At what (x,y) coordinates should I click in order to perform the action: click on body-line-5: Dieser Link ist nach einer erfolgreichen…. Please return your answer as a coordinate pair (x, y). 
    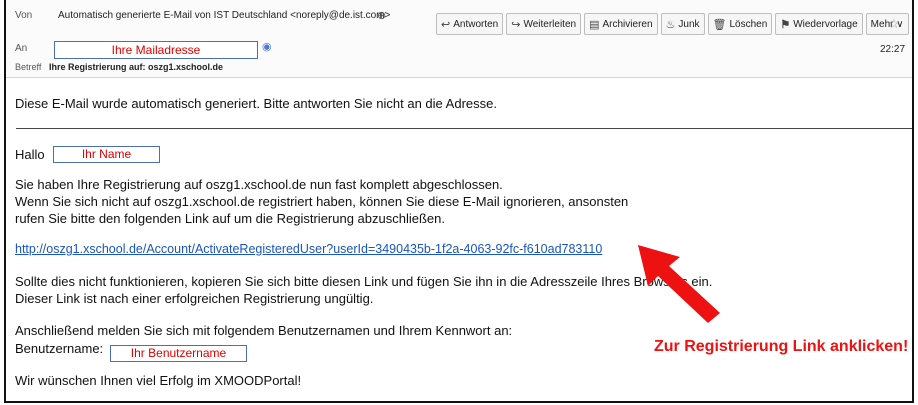
    Looking at the image, I should click on (194, 298).